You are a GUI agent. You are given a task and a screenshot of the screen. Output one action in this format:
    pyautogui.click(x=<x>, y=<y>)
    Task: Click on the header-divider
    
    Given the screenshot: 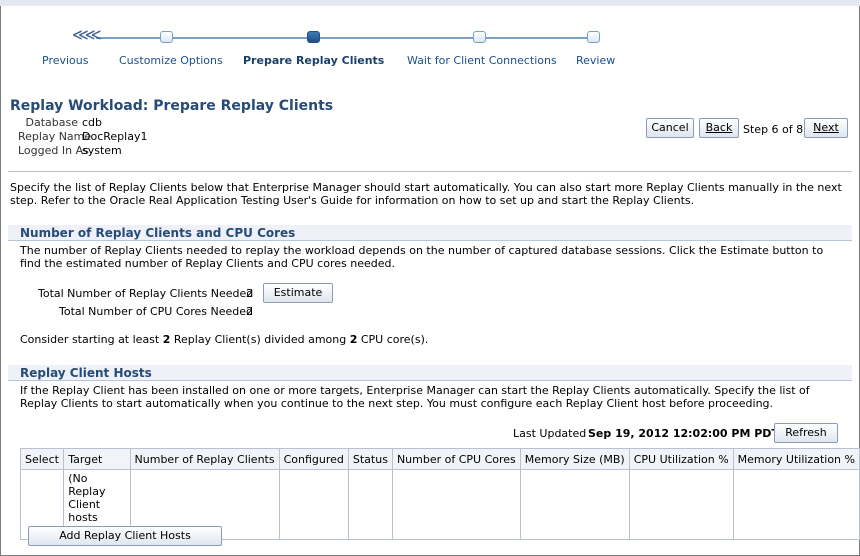 What is the action you would take?
    pyautogui.click(x=430, y=171)
    